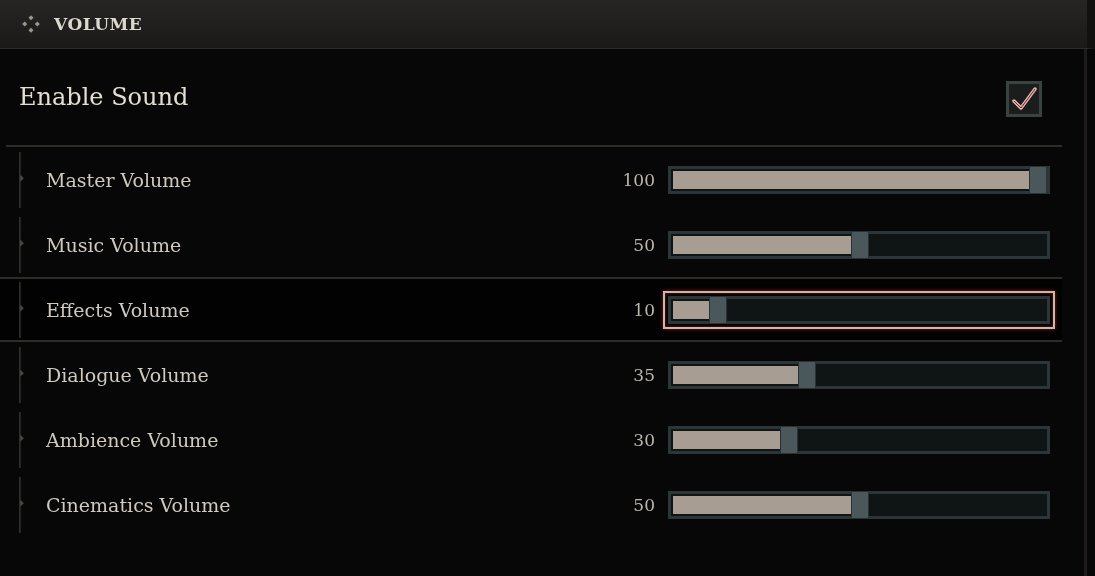 The width and height of the screenshot is (1095, 576). What do you see at coordinates (98, 24) in the screenshot?
I see `section-title: VOLUME` at bounding box center [98, 24].